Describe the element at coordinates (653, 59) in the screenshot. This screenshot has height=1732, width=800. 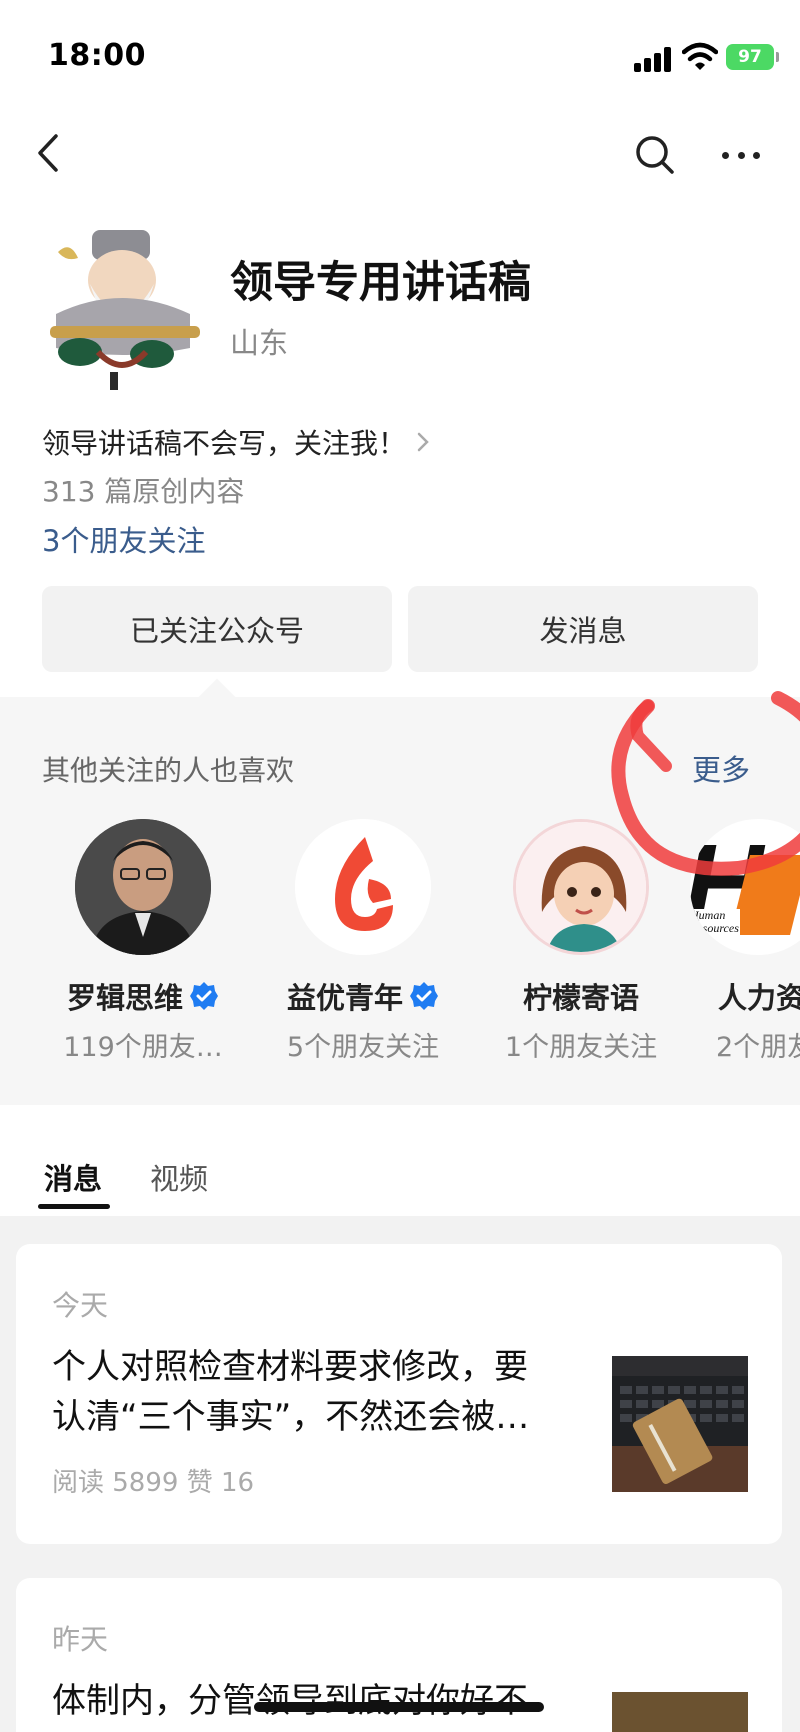
I see `cellular-signal-icon` at that location.